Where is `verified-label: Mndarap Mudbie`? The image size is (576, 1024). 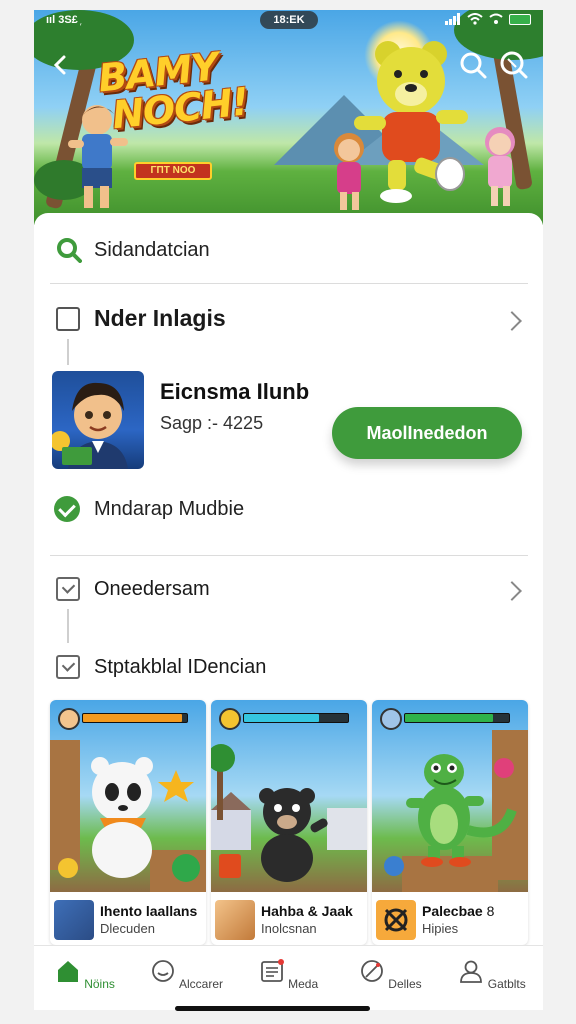
verified-label: Mndarap Mudbie is located at coordinates (169, 508).